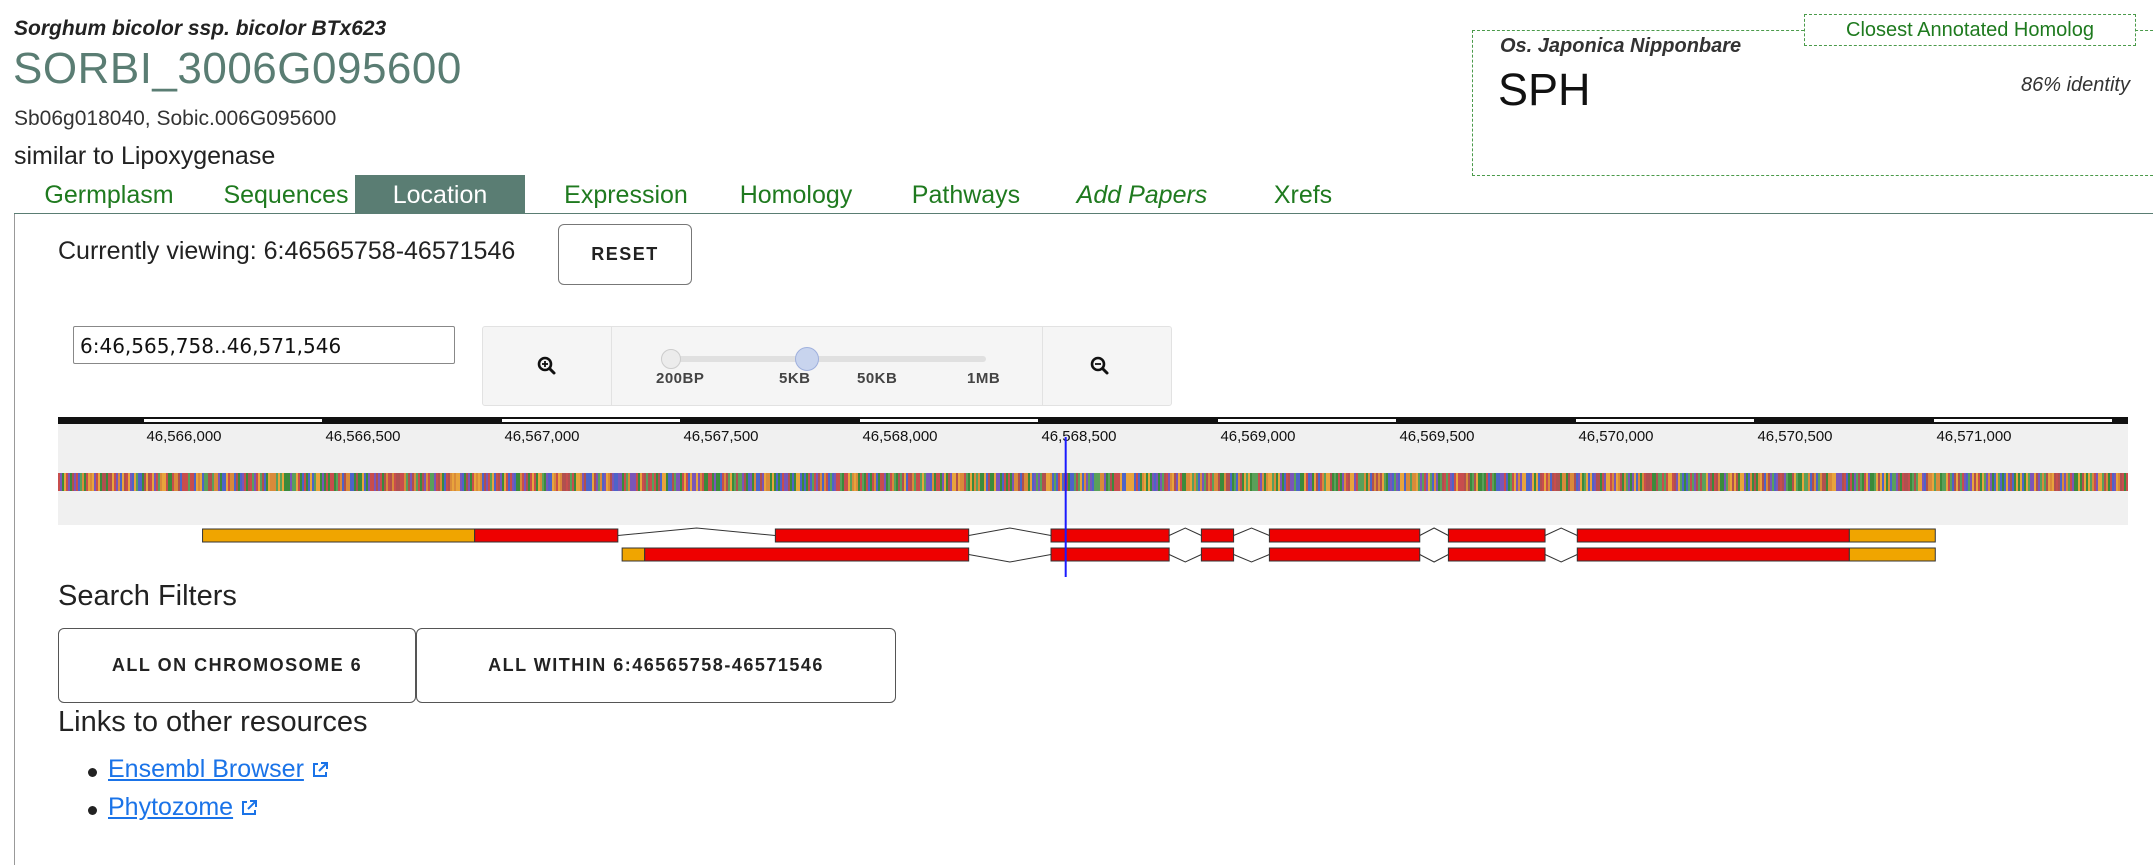  What do you see at coordinates (237, 665) in the screenshot?
I see `all-on-chromosome-button: ALL ON CHROMOSOME 6` at bounding box center [237, 665].